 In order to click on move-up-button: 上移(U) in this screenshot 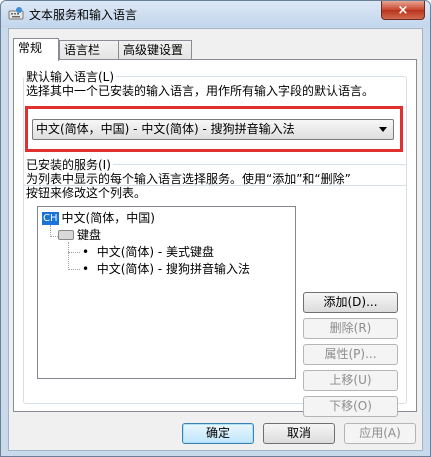, I will do `click(350, 380)`.